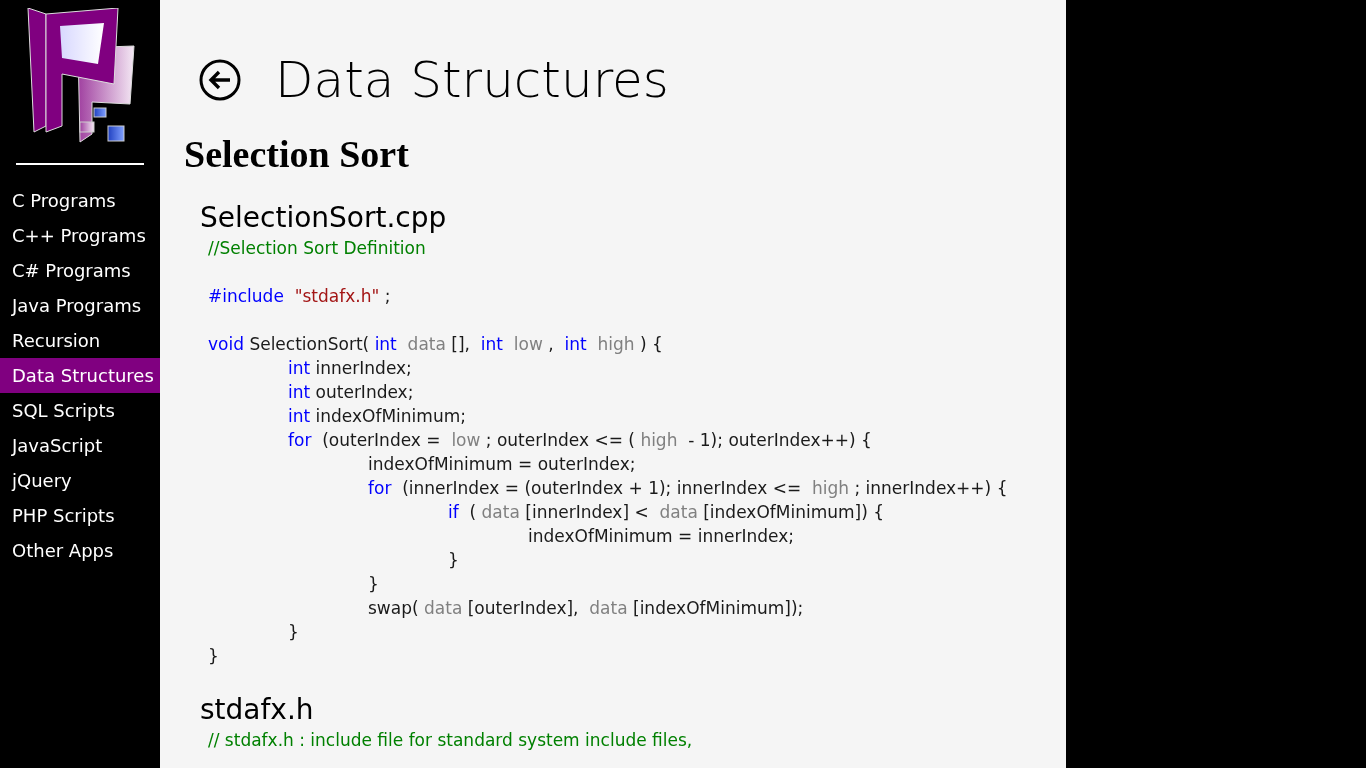 The width and height of the screenshot is (1366, 768). What do you see at coordinates (80, 515) in the screenshot?
I see `nav-item: PHP Scripts` at bounding box center [80, 515].